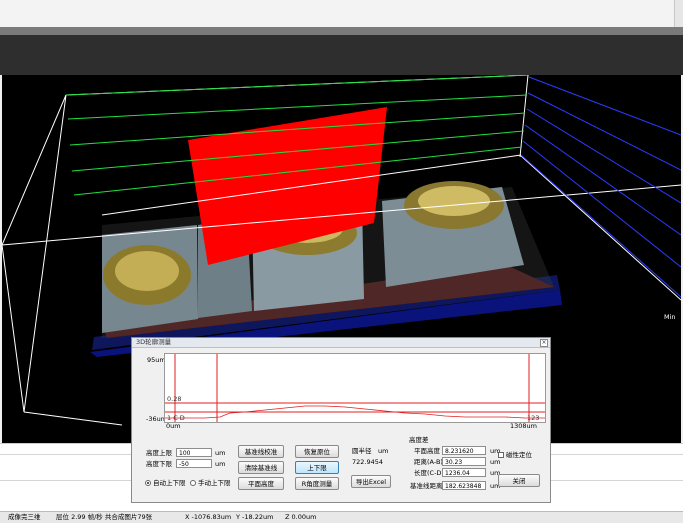  Describe the element at coordinates (464, 450) in the screenshot. I see `plane-height-input: 8.231620` at that location.